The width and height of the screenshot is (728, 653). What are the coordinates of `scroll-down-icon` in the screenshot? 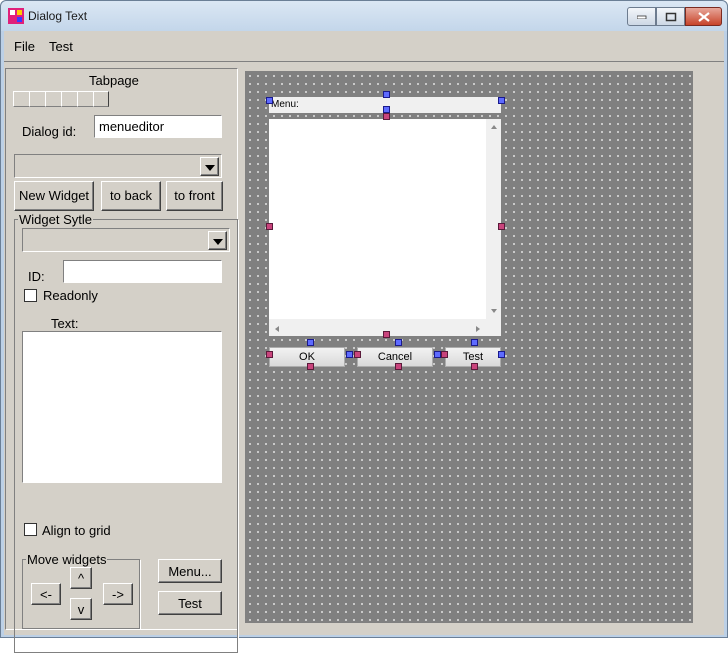 It's located at (494, 311).